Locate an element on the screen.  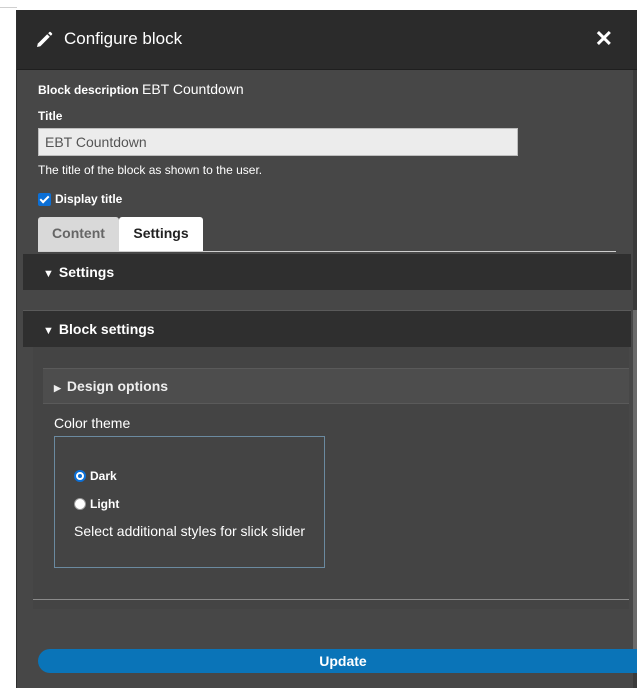
dialog-title: Configure block is located at coordinates (123, 38).